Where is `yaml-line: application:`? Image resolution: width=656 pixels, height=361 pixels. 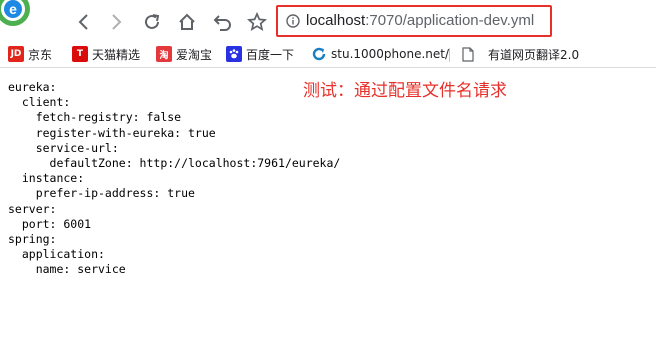 yaml-line: application: is located at coordinates (56, 254).